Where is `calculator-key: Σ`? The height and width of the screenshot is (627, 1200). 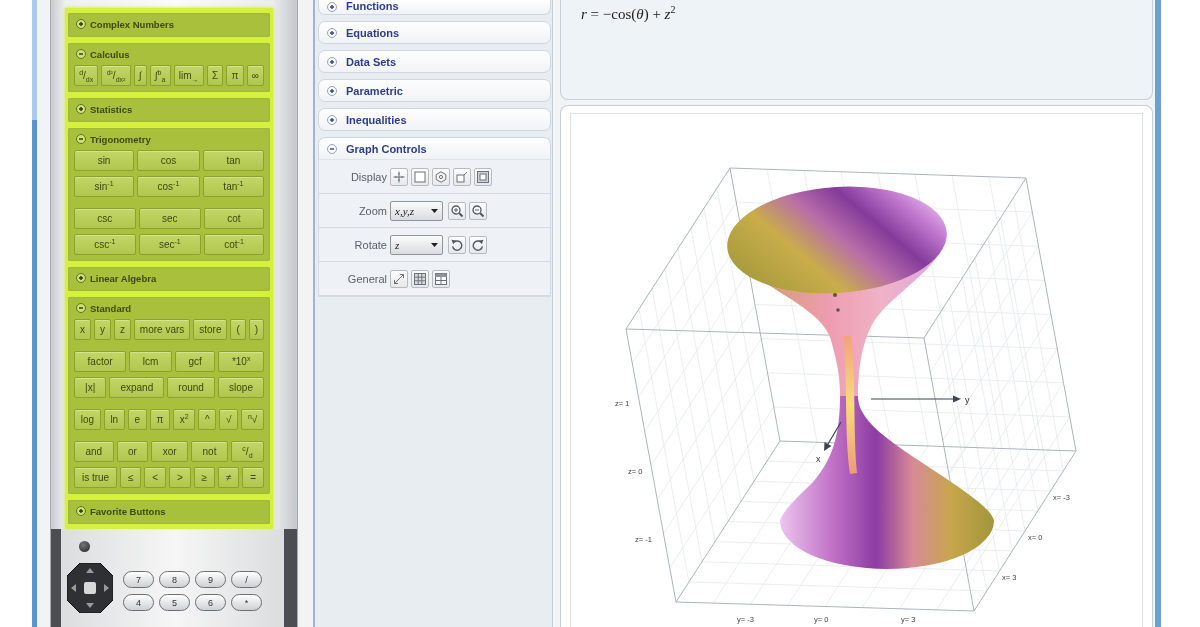 calculator-key: Σ is located at coordinates (215, 75).